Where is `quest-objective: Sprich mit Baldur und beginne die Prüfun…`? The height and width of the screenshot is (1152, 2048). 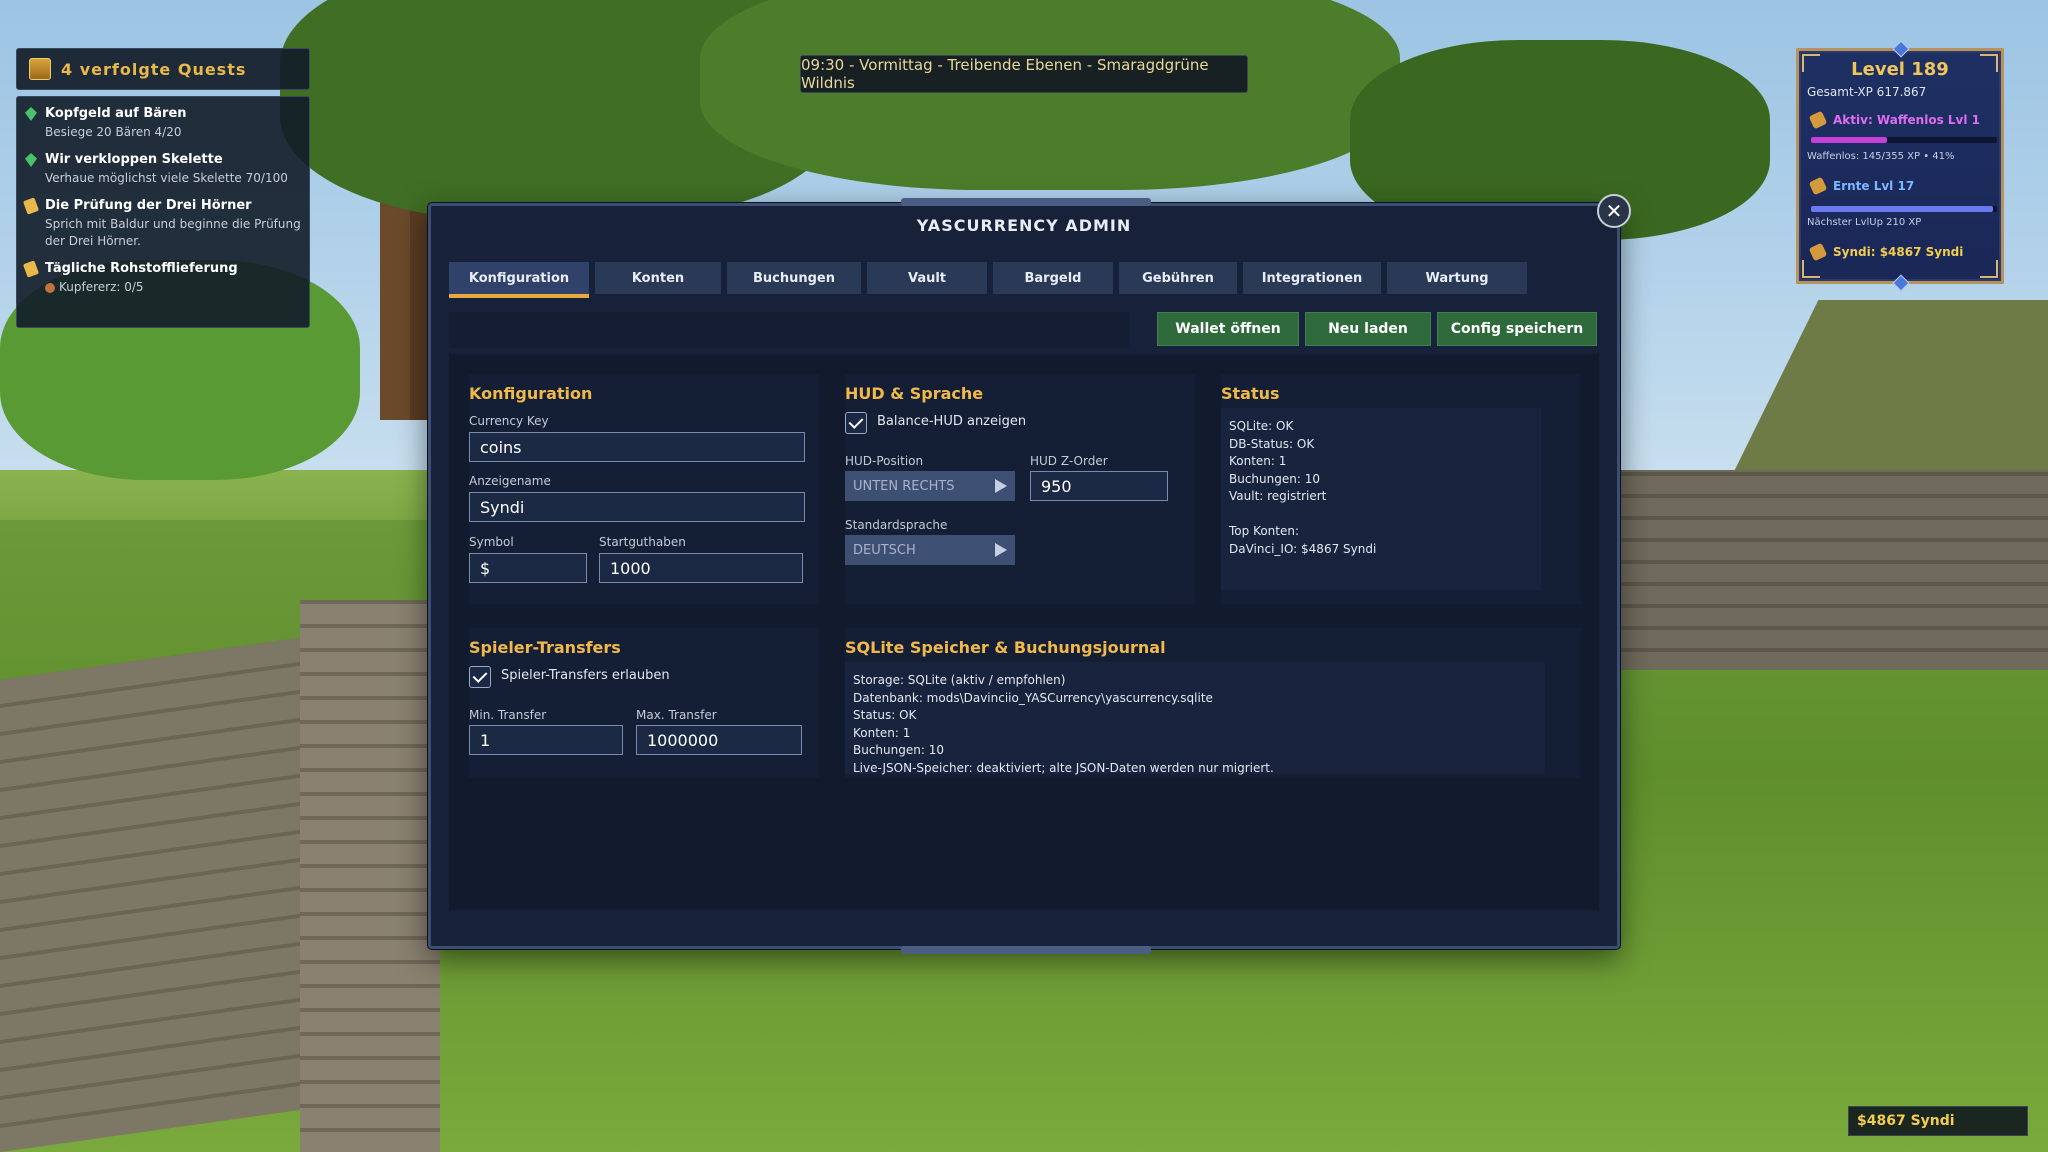 quest-objective: Sprich mit Baldur und beginne die Prüfun… is located at coordinates (173, 232).